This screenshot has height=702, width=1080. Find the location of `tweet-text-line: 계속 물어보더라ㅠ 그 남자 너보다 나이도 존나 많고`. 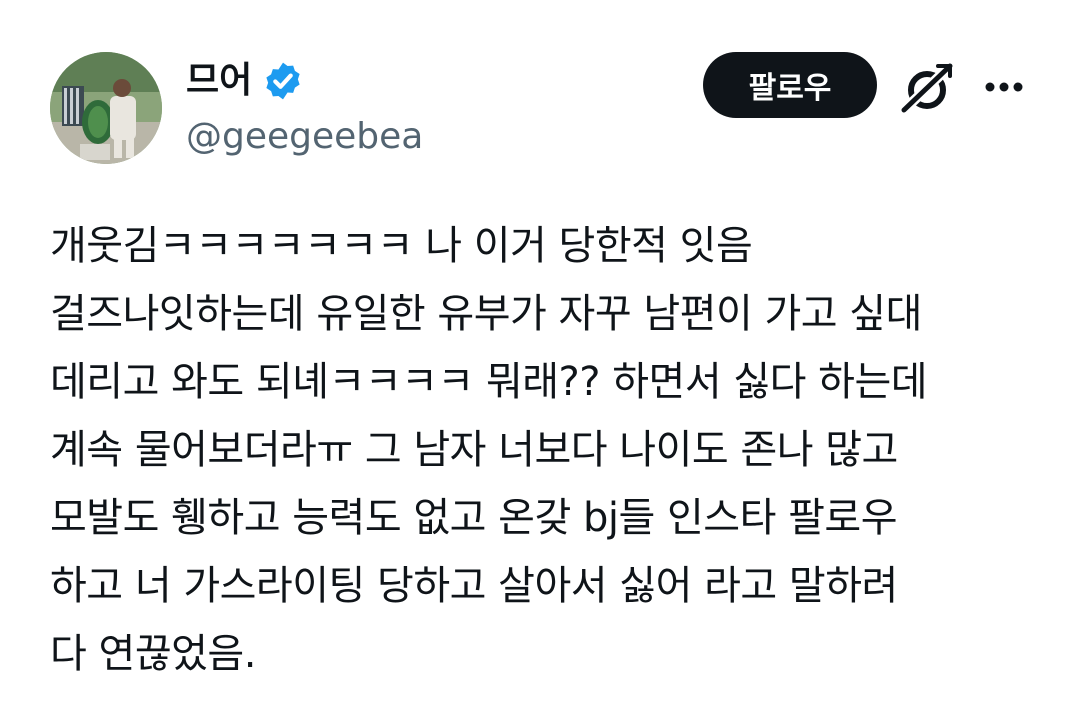

tweet-text-line: 계속 물어보더라ㅠ 그 남자 너보다 나이도 존나 많고 is located at coordinates (474, 450).